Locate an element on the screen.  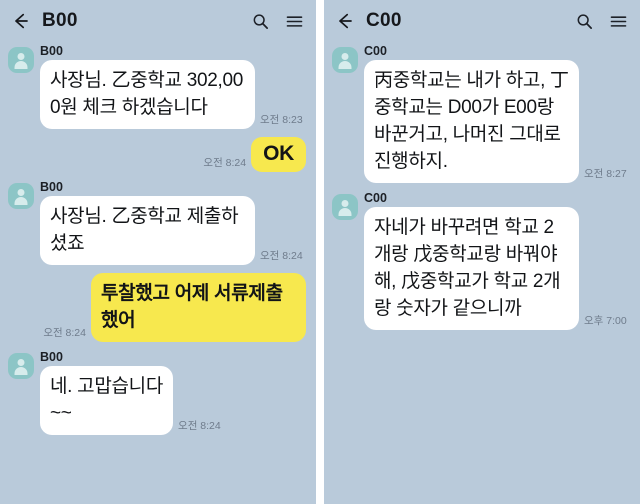
message-group: B00 사장님. 乙중학교 제출하셨죠 오전 8:24 is located at coordinates (157, 222).